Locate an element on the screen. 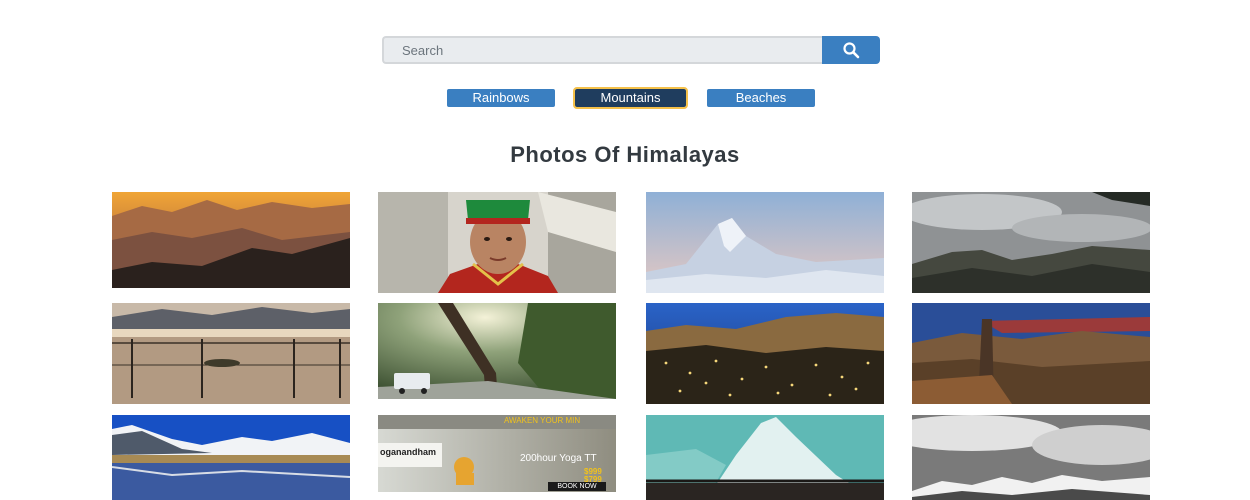  photo-sunset-ridges is located at coordinates (231, 240).